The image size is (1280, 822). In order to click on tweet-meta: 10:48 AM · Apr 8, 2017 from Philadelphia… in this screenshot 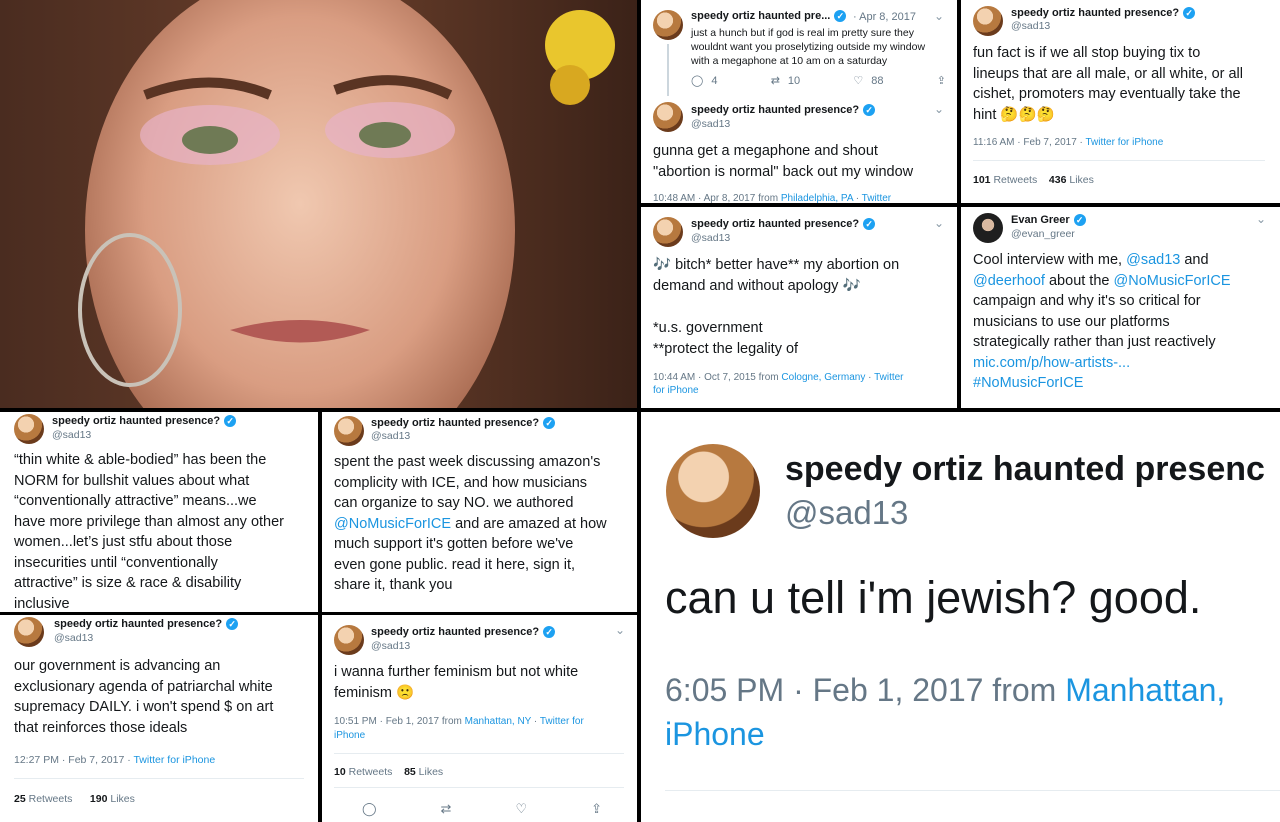, I will do `click(772, 198)`.